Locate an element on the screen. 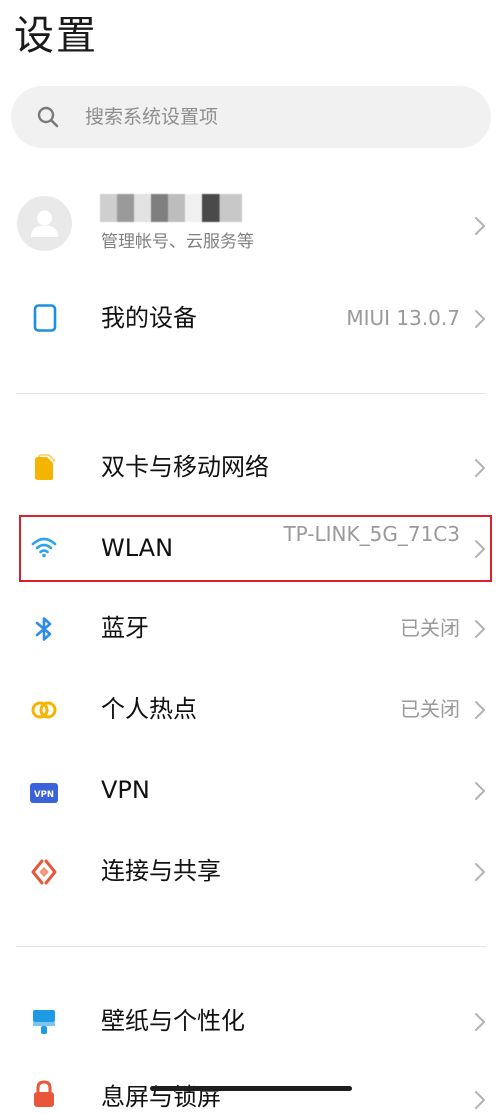 The image size is (500, 1114). vpn-badge-icon: VPN is located at coordinates (44, 793).